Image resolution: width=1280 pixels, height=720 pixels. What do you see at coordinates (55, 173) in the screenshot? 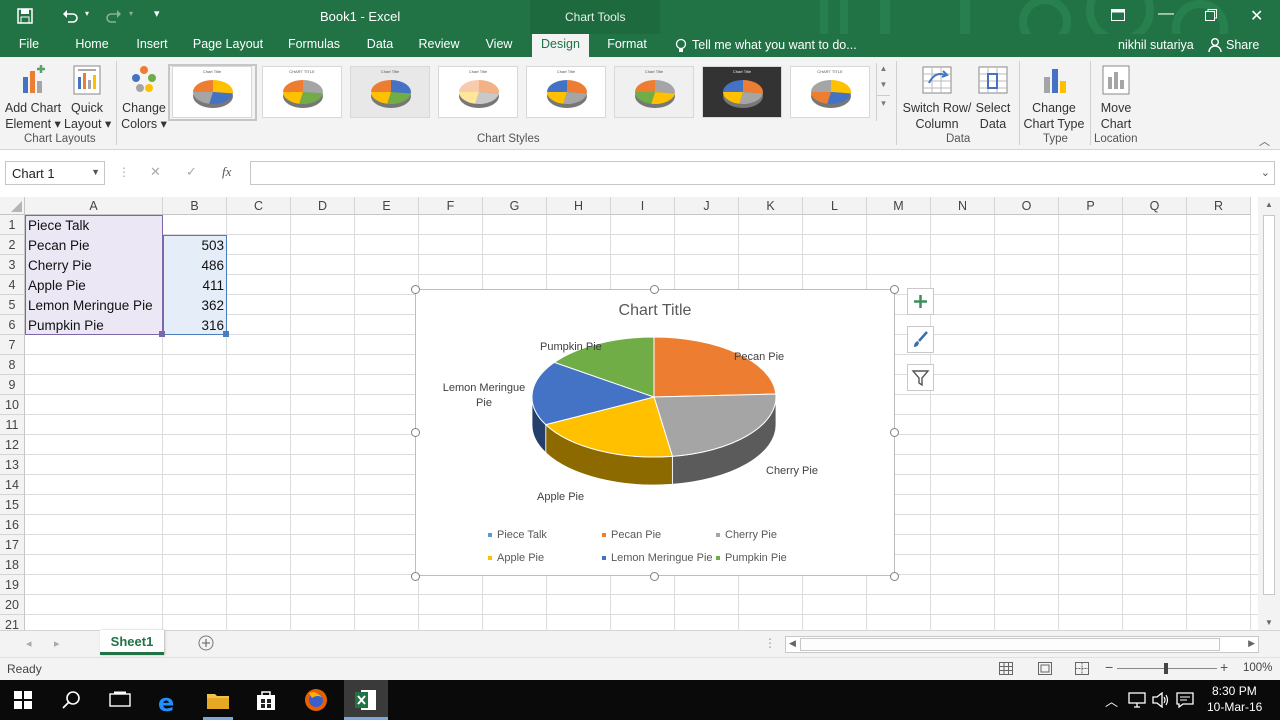
I see `name-box: Chart 1 ▼` at bounding box center [55, 173].